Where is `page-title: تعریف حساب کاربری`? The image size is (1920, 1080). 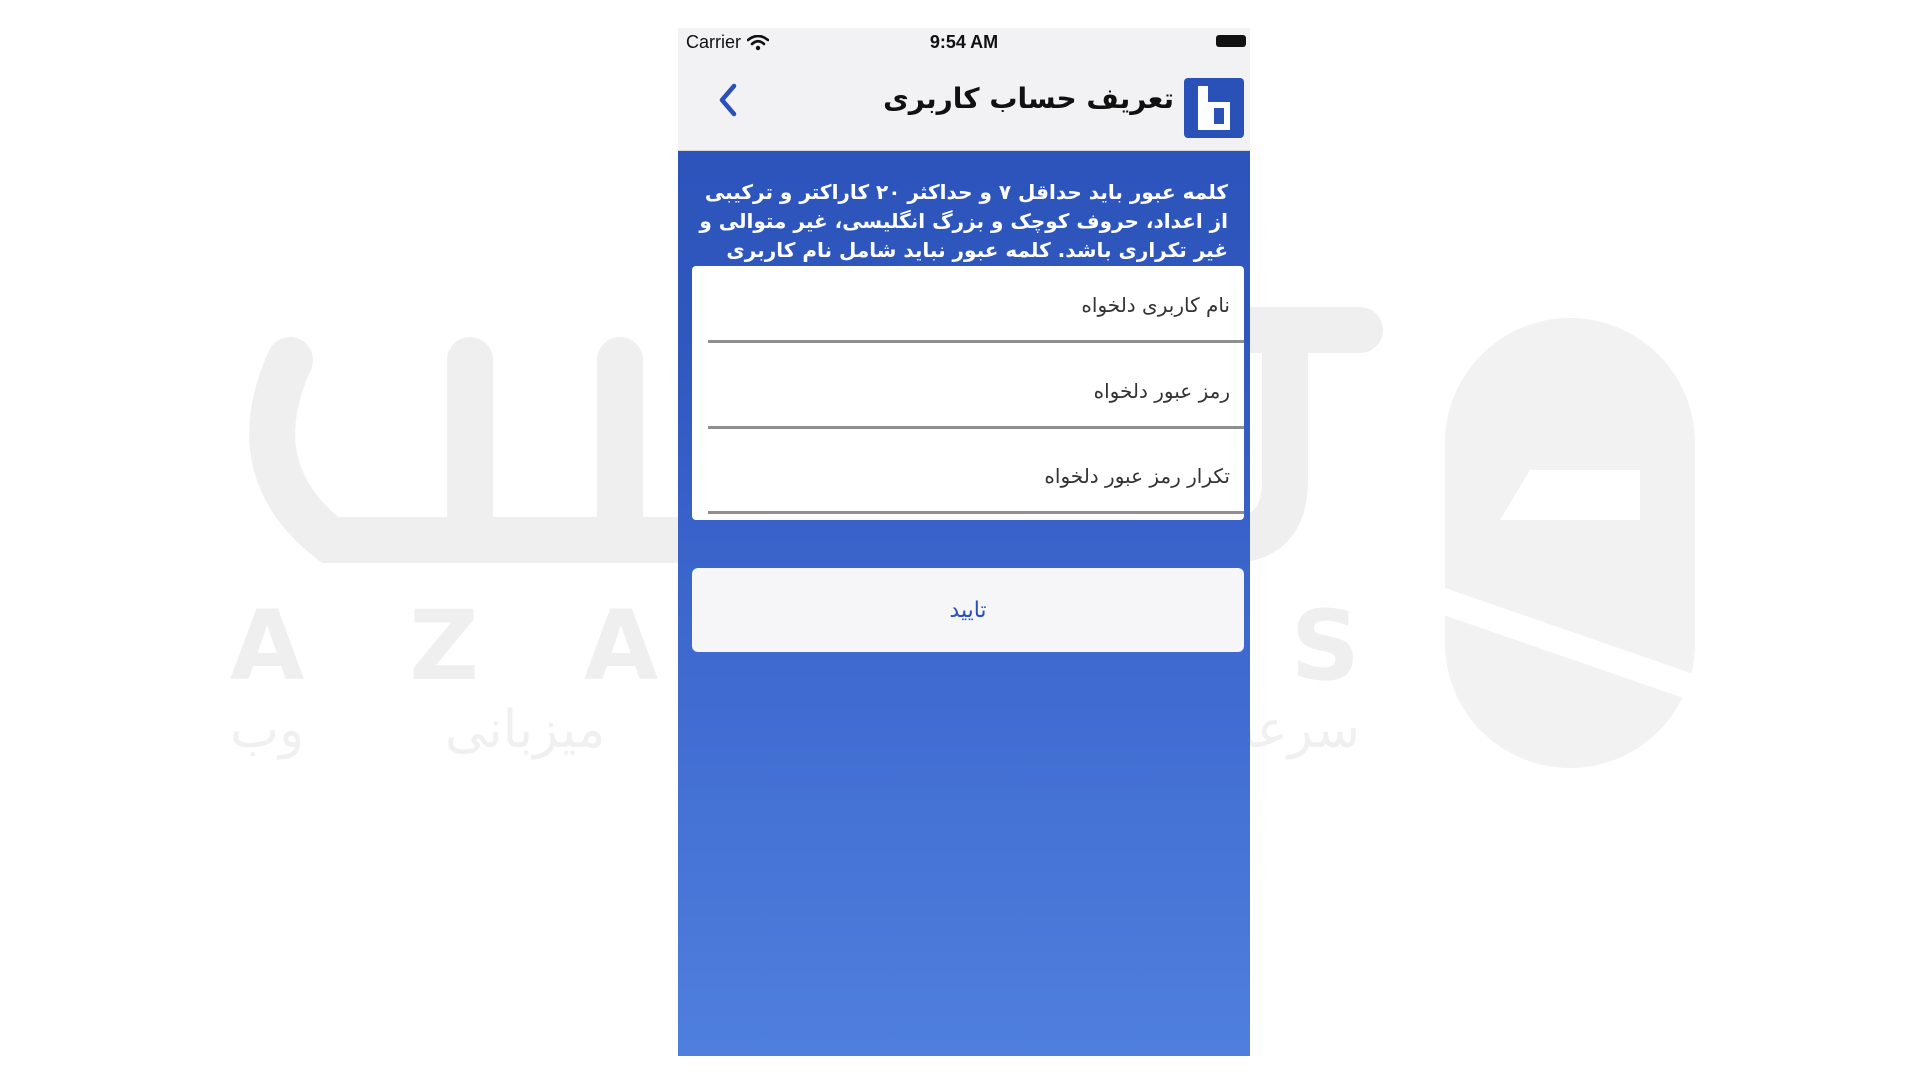
page-title: تعریف حساب کاربری is located at coordinates (1028, 98).